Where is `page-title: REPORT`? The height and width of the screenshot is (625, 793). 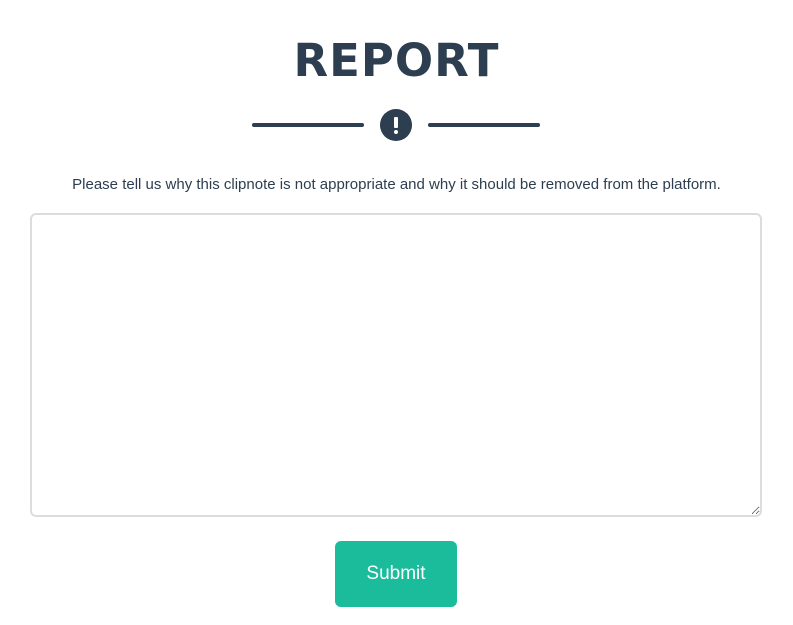 page-title: REPORT is located at coordinates (396, 60).